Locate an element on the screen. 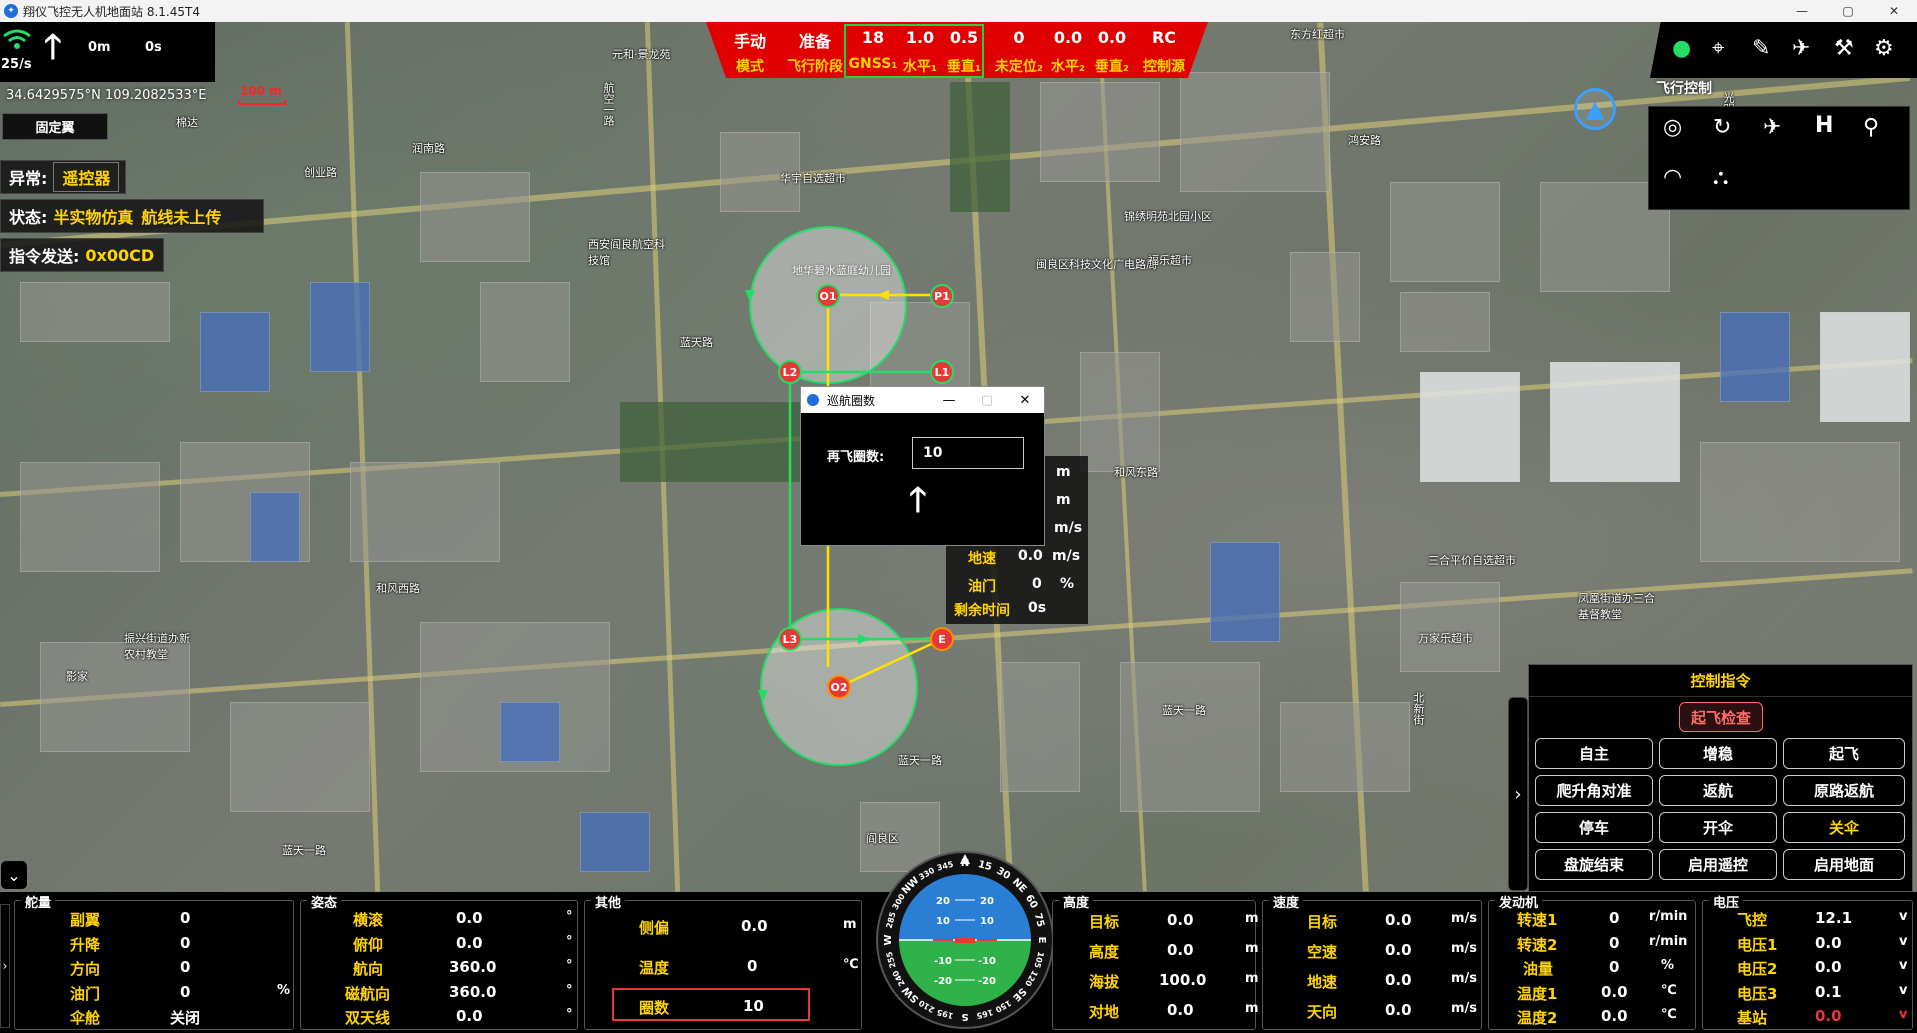 This screenshot has width=1917, height=1033. mode-label: 模式 is located at coordinates (750, 67).